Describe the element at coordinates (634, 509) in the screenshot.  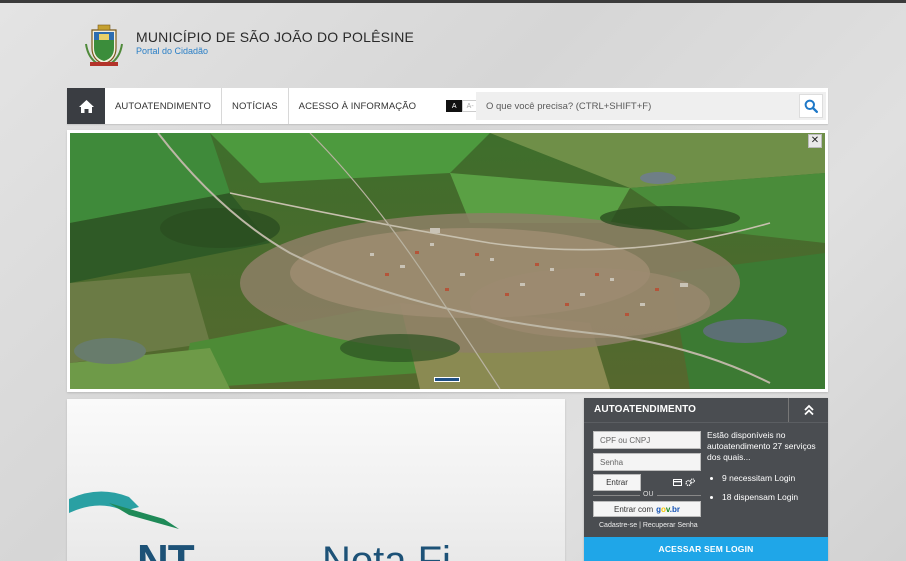
I see `gov-prefix: Entrar com` at that location.